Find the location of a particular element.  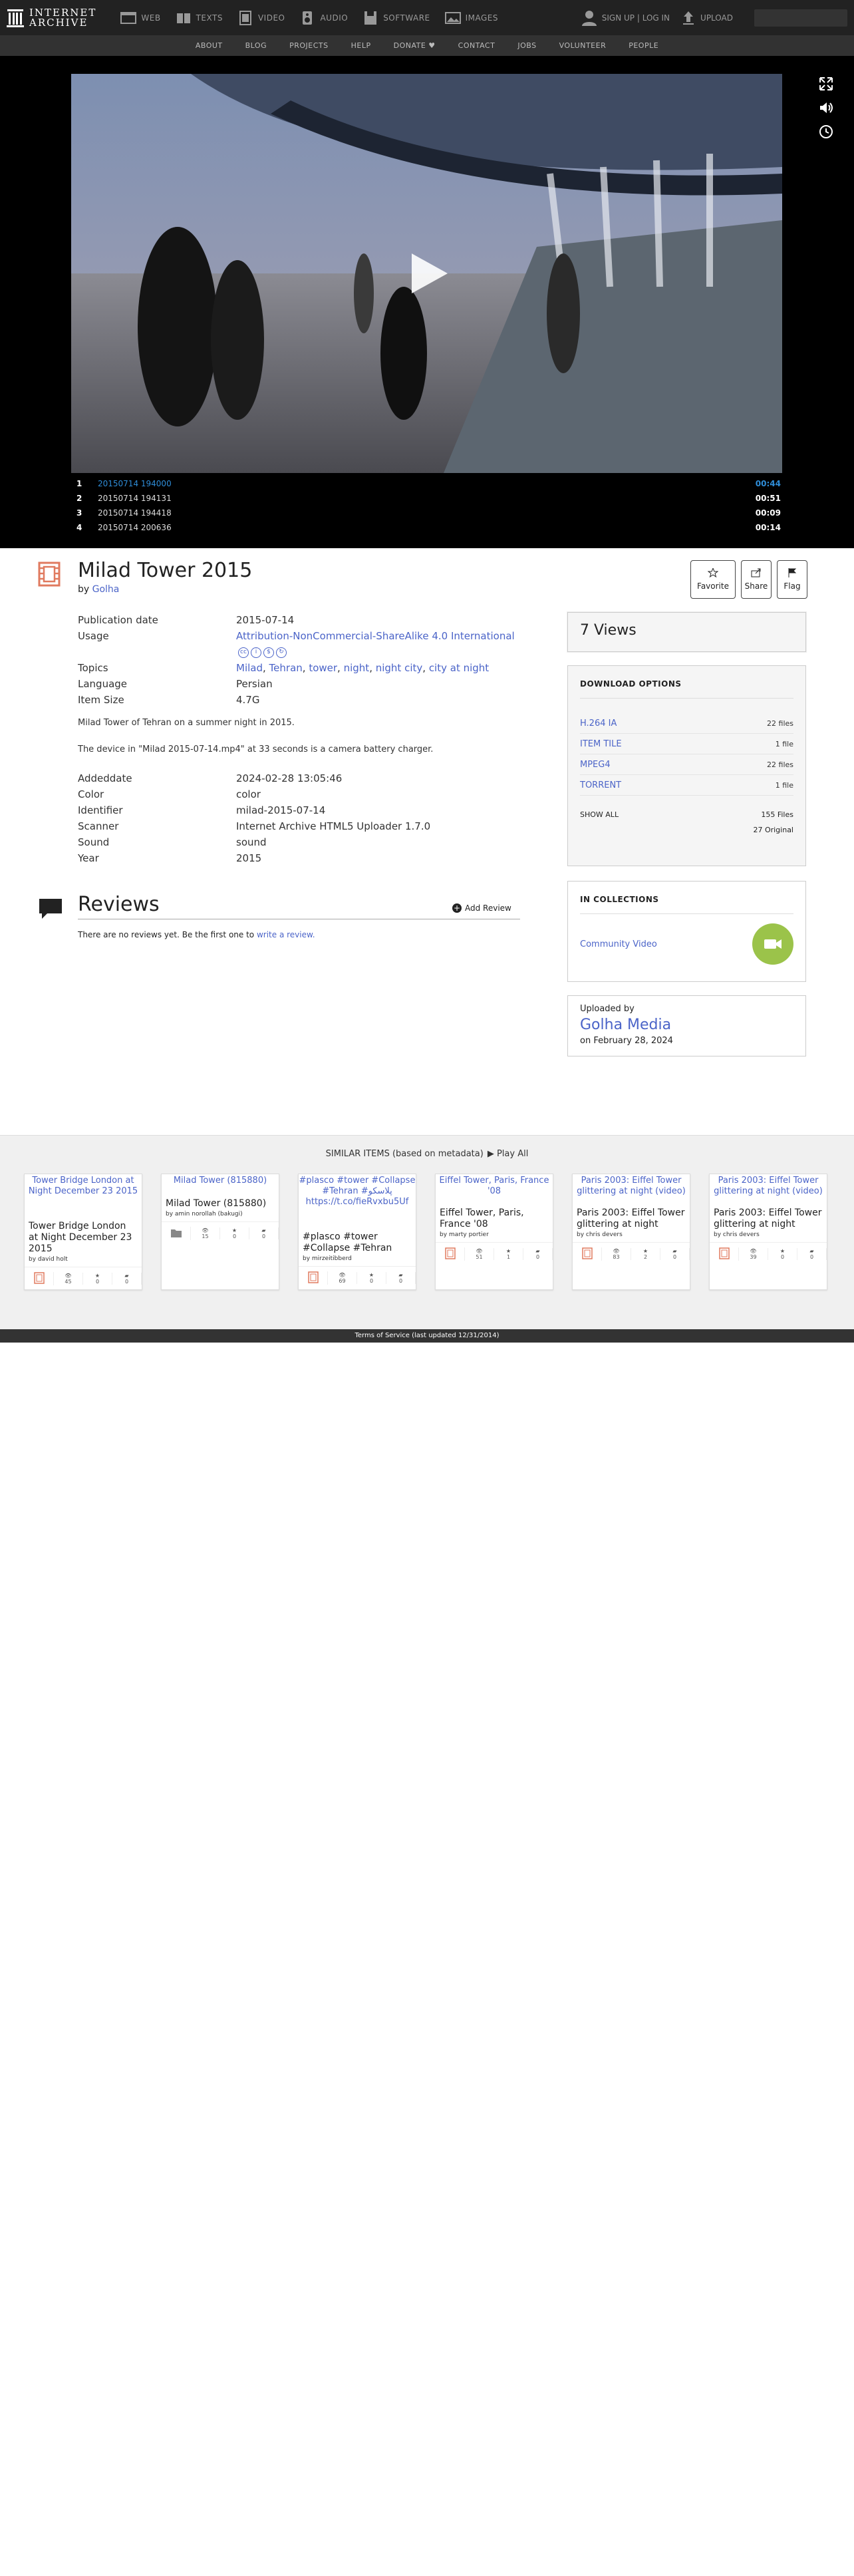

nav-texts: TEXTS is located at coordinates (199, 18).